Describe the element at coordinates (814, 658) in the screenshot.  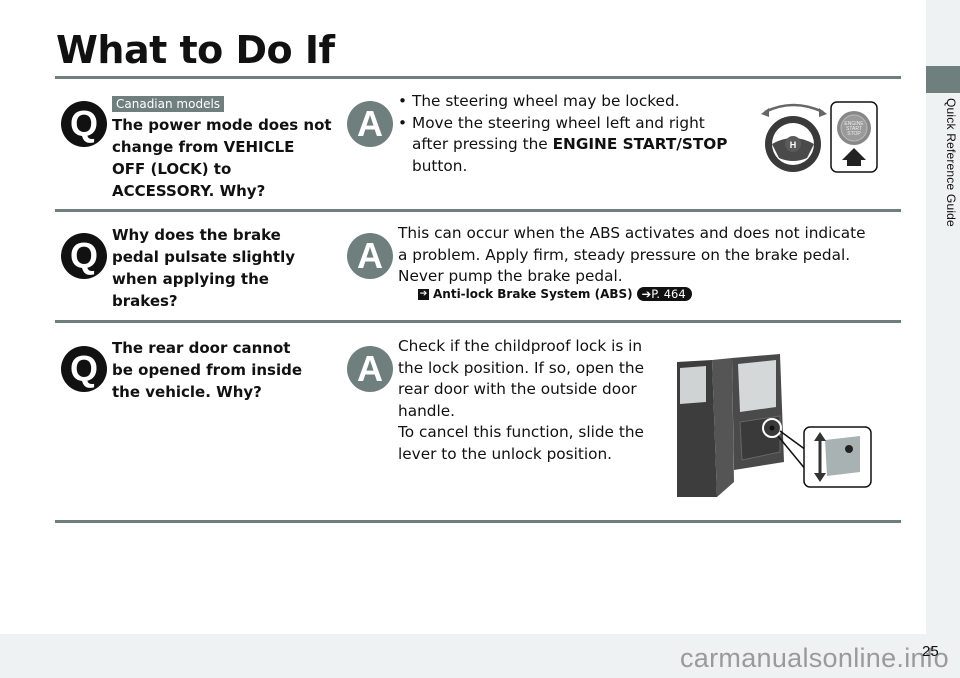
I see `watermark: carmanualsonline.info` at that location.